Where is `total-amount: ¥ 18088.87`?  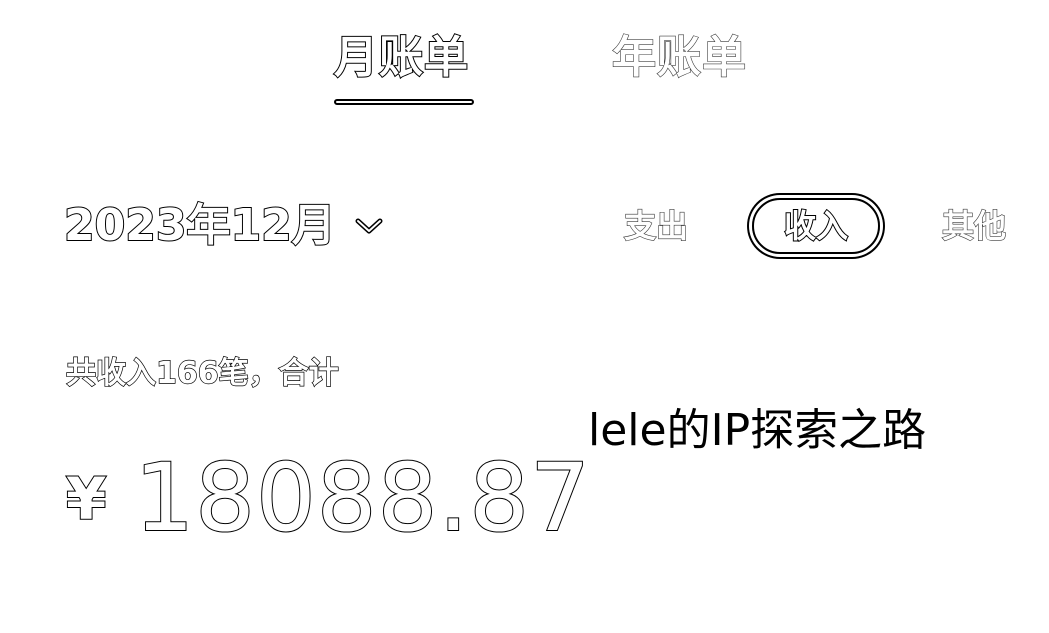 total-amount: ¥ 18088.87 is located at coordinates (328, 499).